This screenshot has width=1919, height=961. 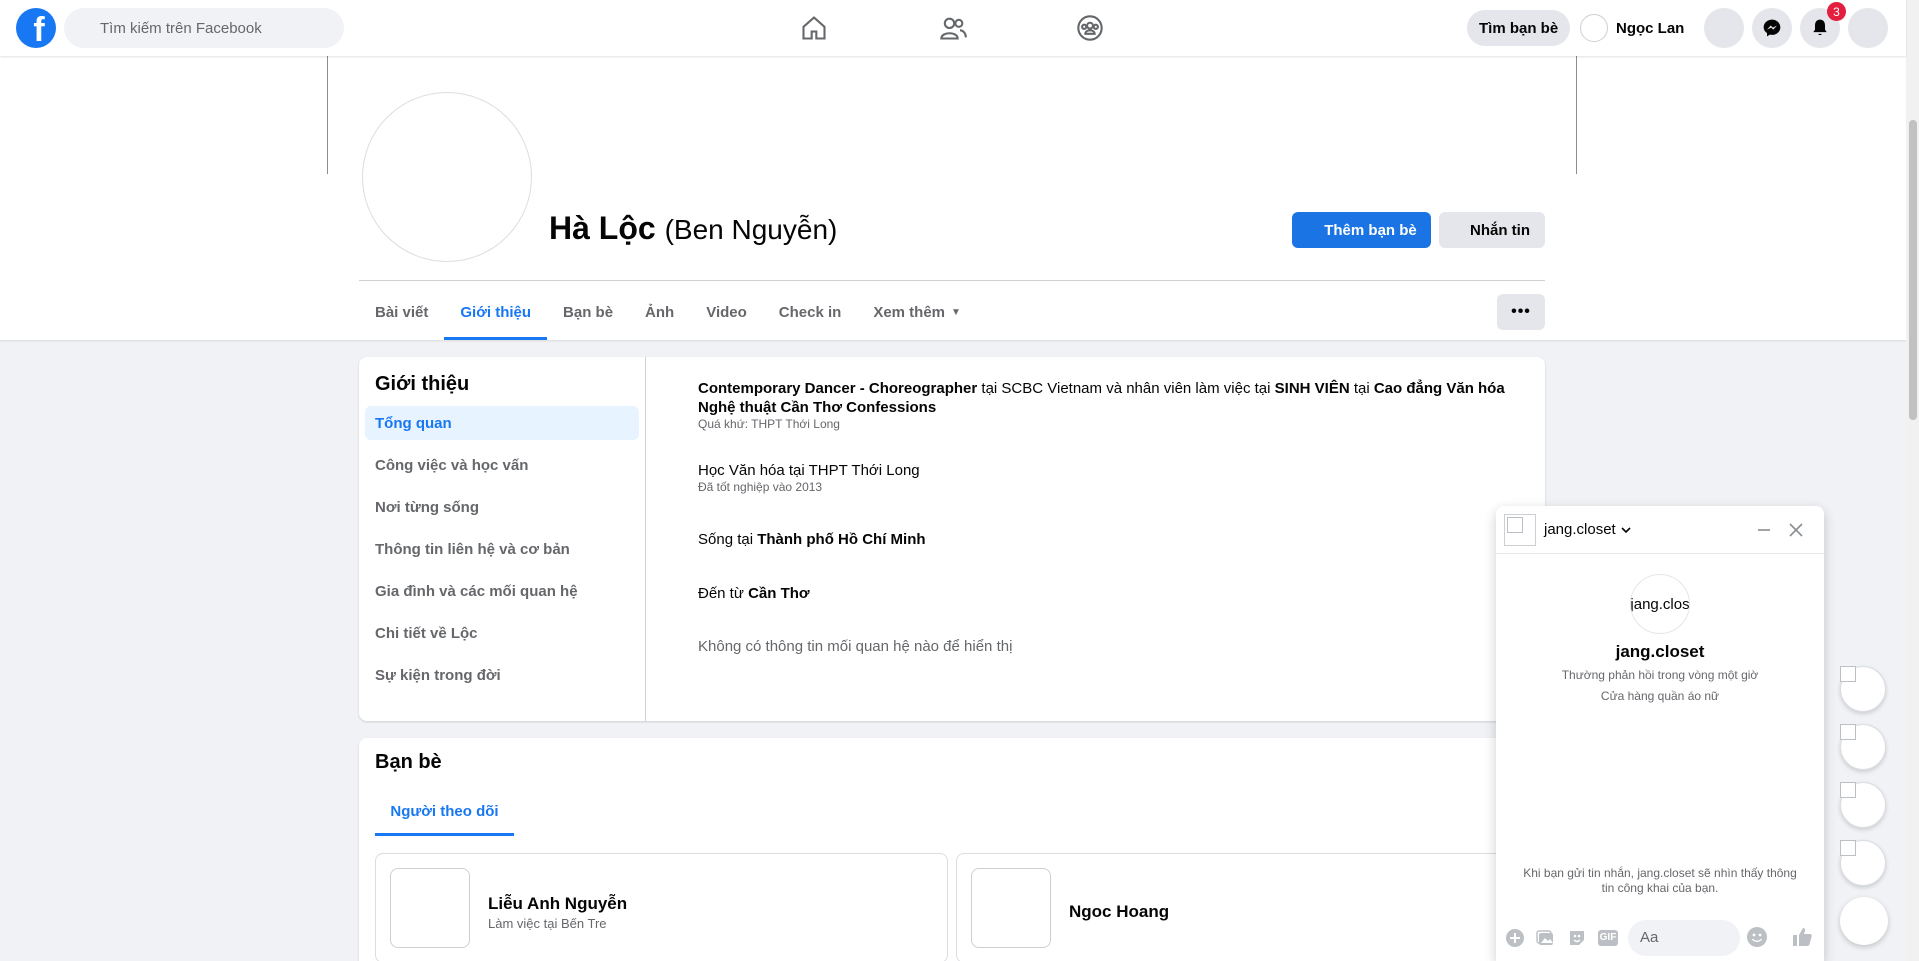 I want to click on chat-profile-avatar: jang.clos, so click(x=1660, y=604).